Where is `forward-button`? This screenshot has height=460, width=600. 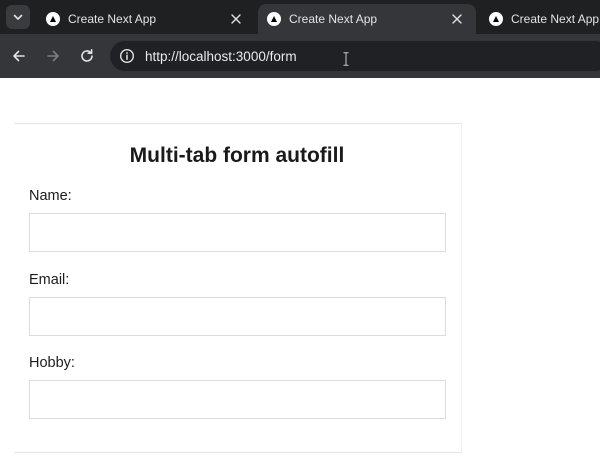 forward-button is located at coordinates (53, 56).